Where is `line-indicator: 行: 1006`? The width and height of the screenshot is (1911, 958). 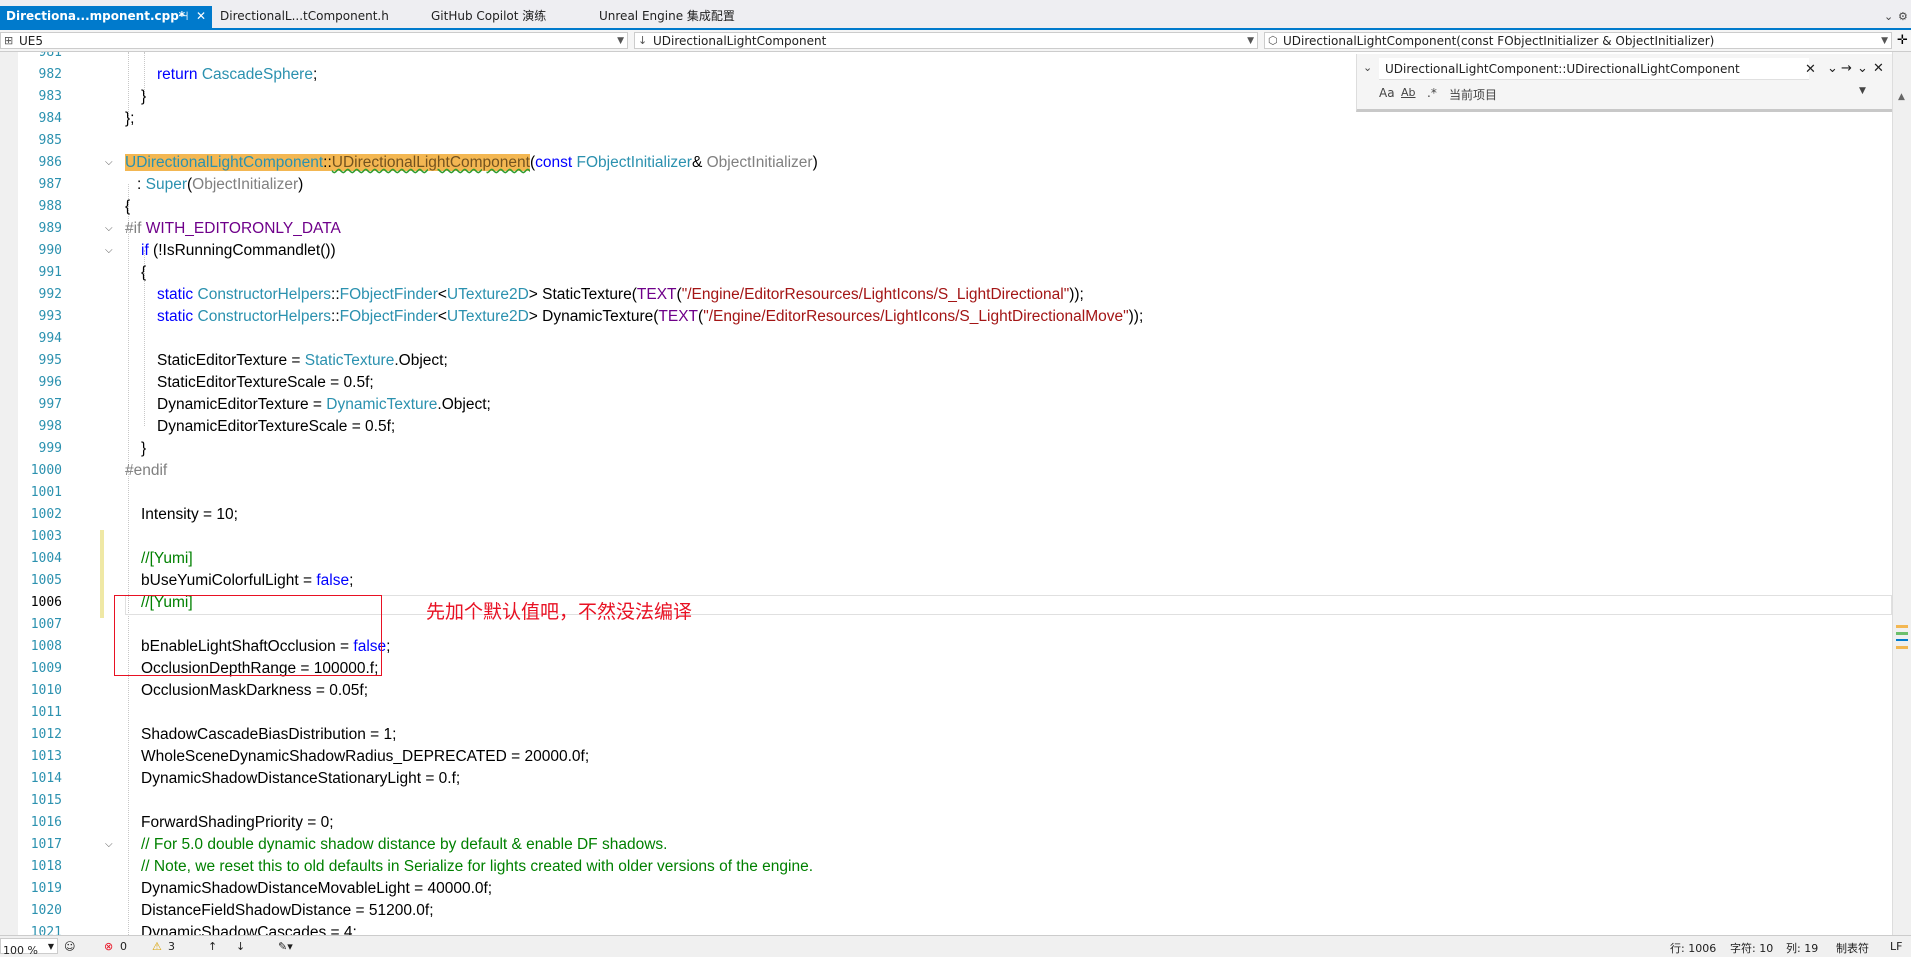
line-indicator: 行: 1006 is located at coordinates (1693, 948).